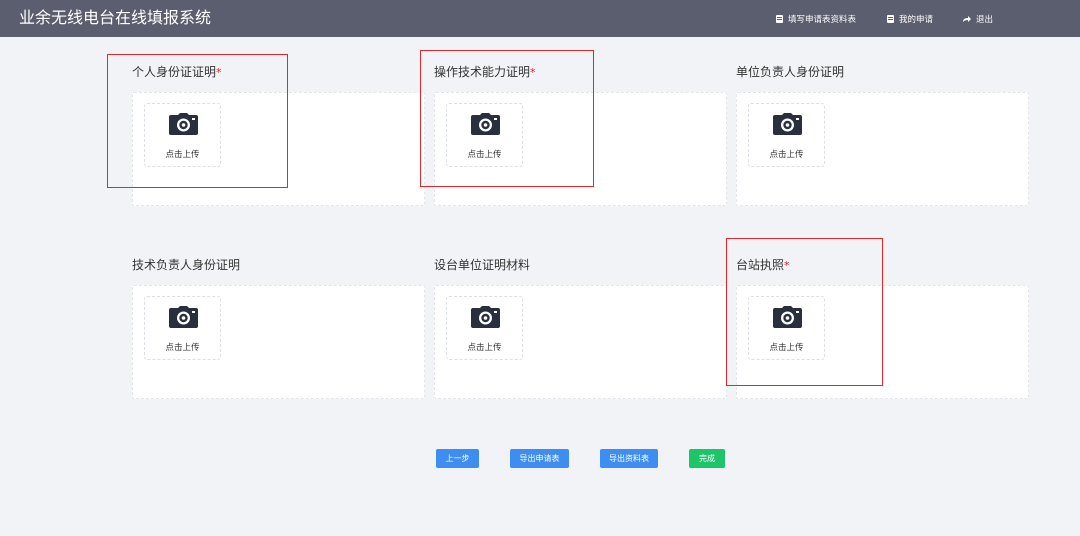 This screenshot has width=1080, height=536. I want to click on field-label-text: 个人身份证证明, so click(174, 72).